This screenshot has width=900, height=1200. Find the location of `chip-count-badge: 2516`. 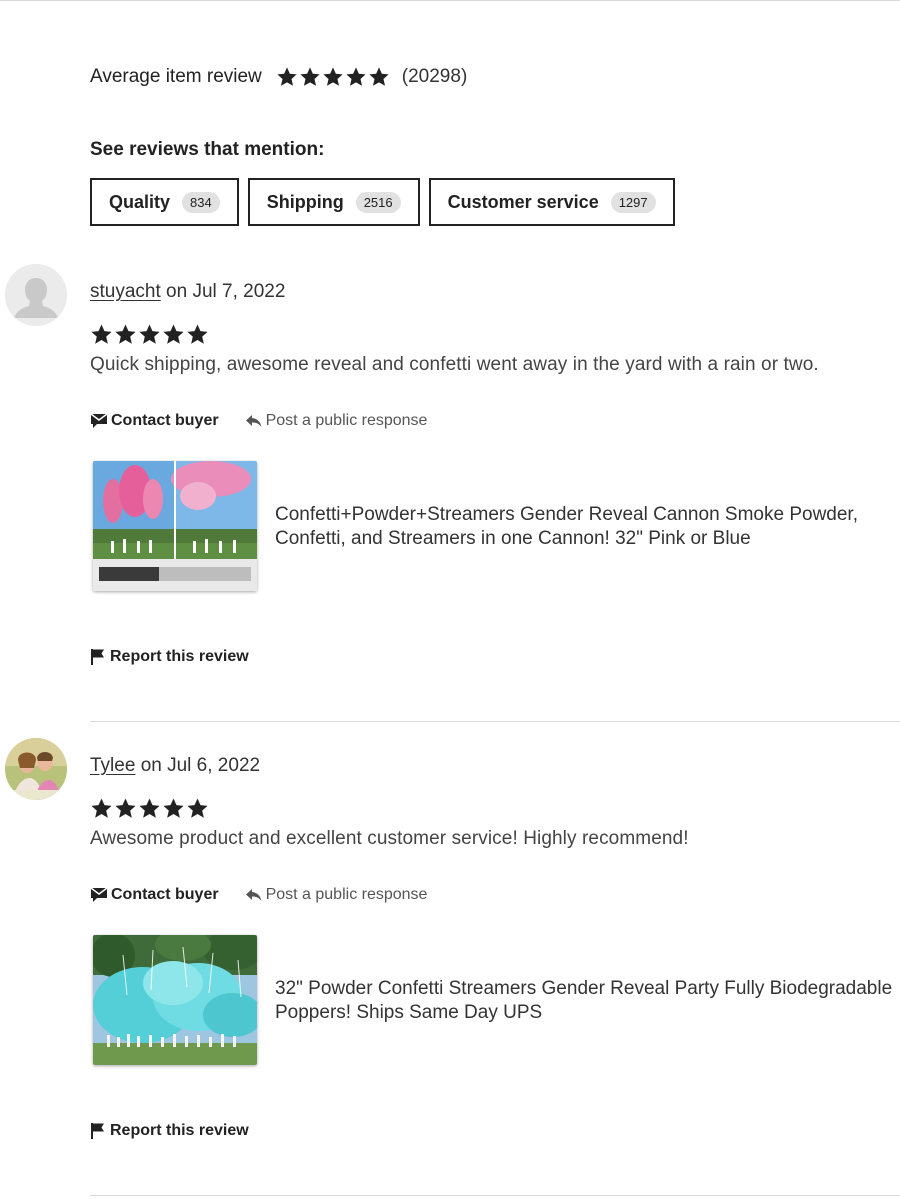

chip-count-badge: 2516 is located at coordinates (378, 202).